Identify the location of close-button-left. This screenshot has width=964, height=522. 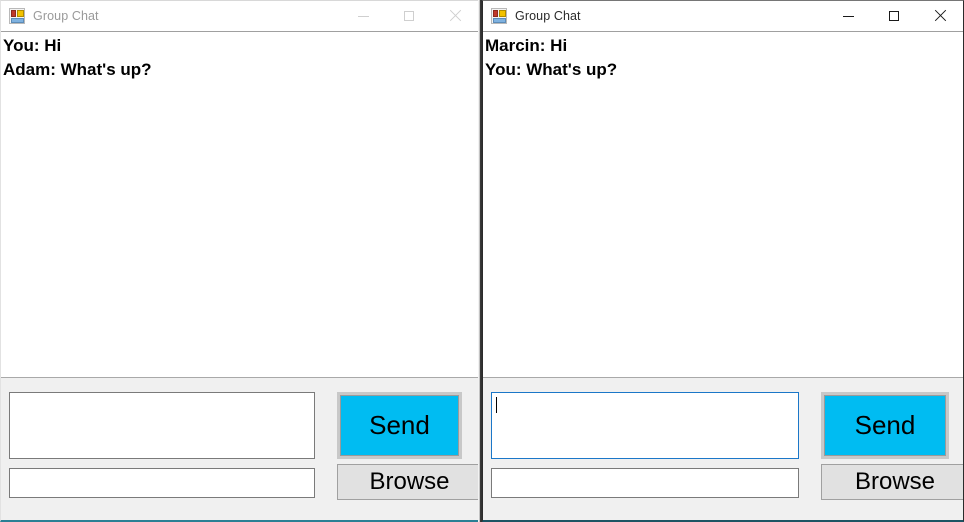
(455, 16).